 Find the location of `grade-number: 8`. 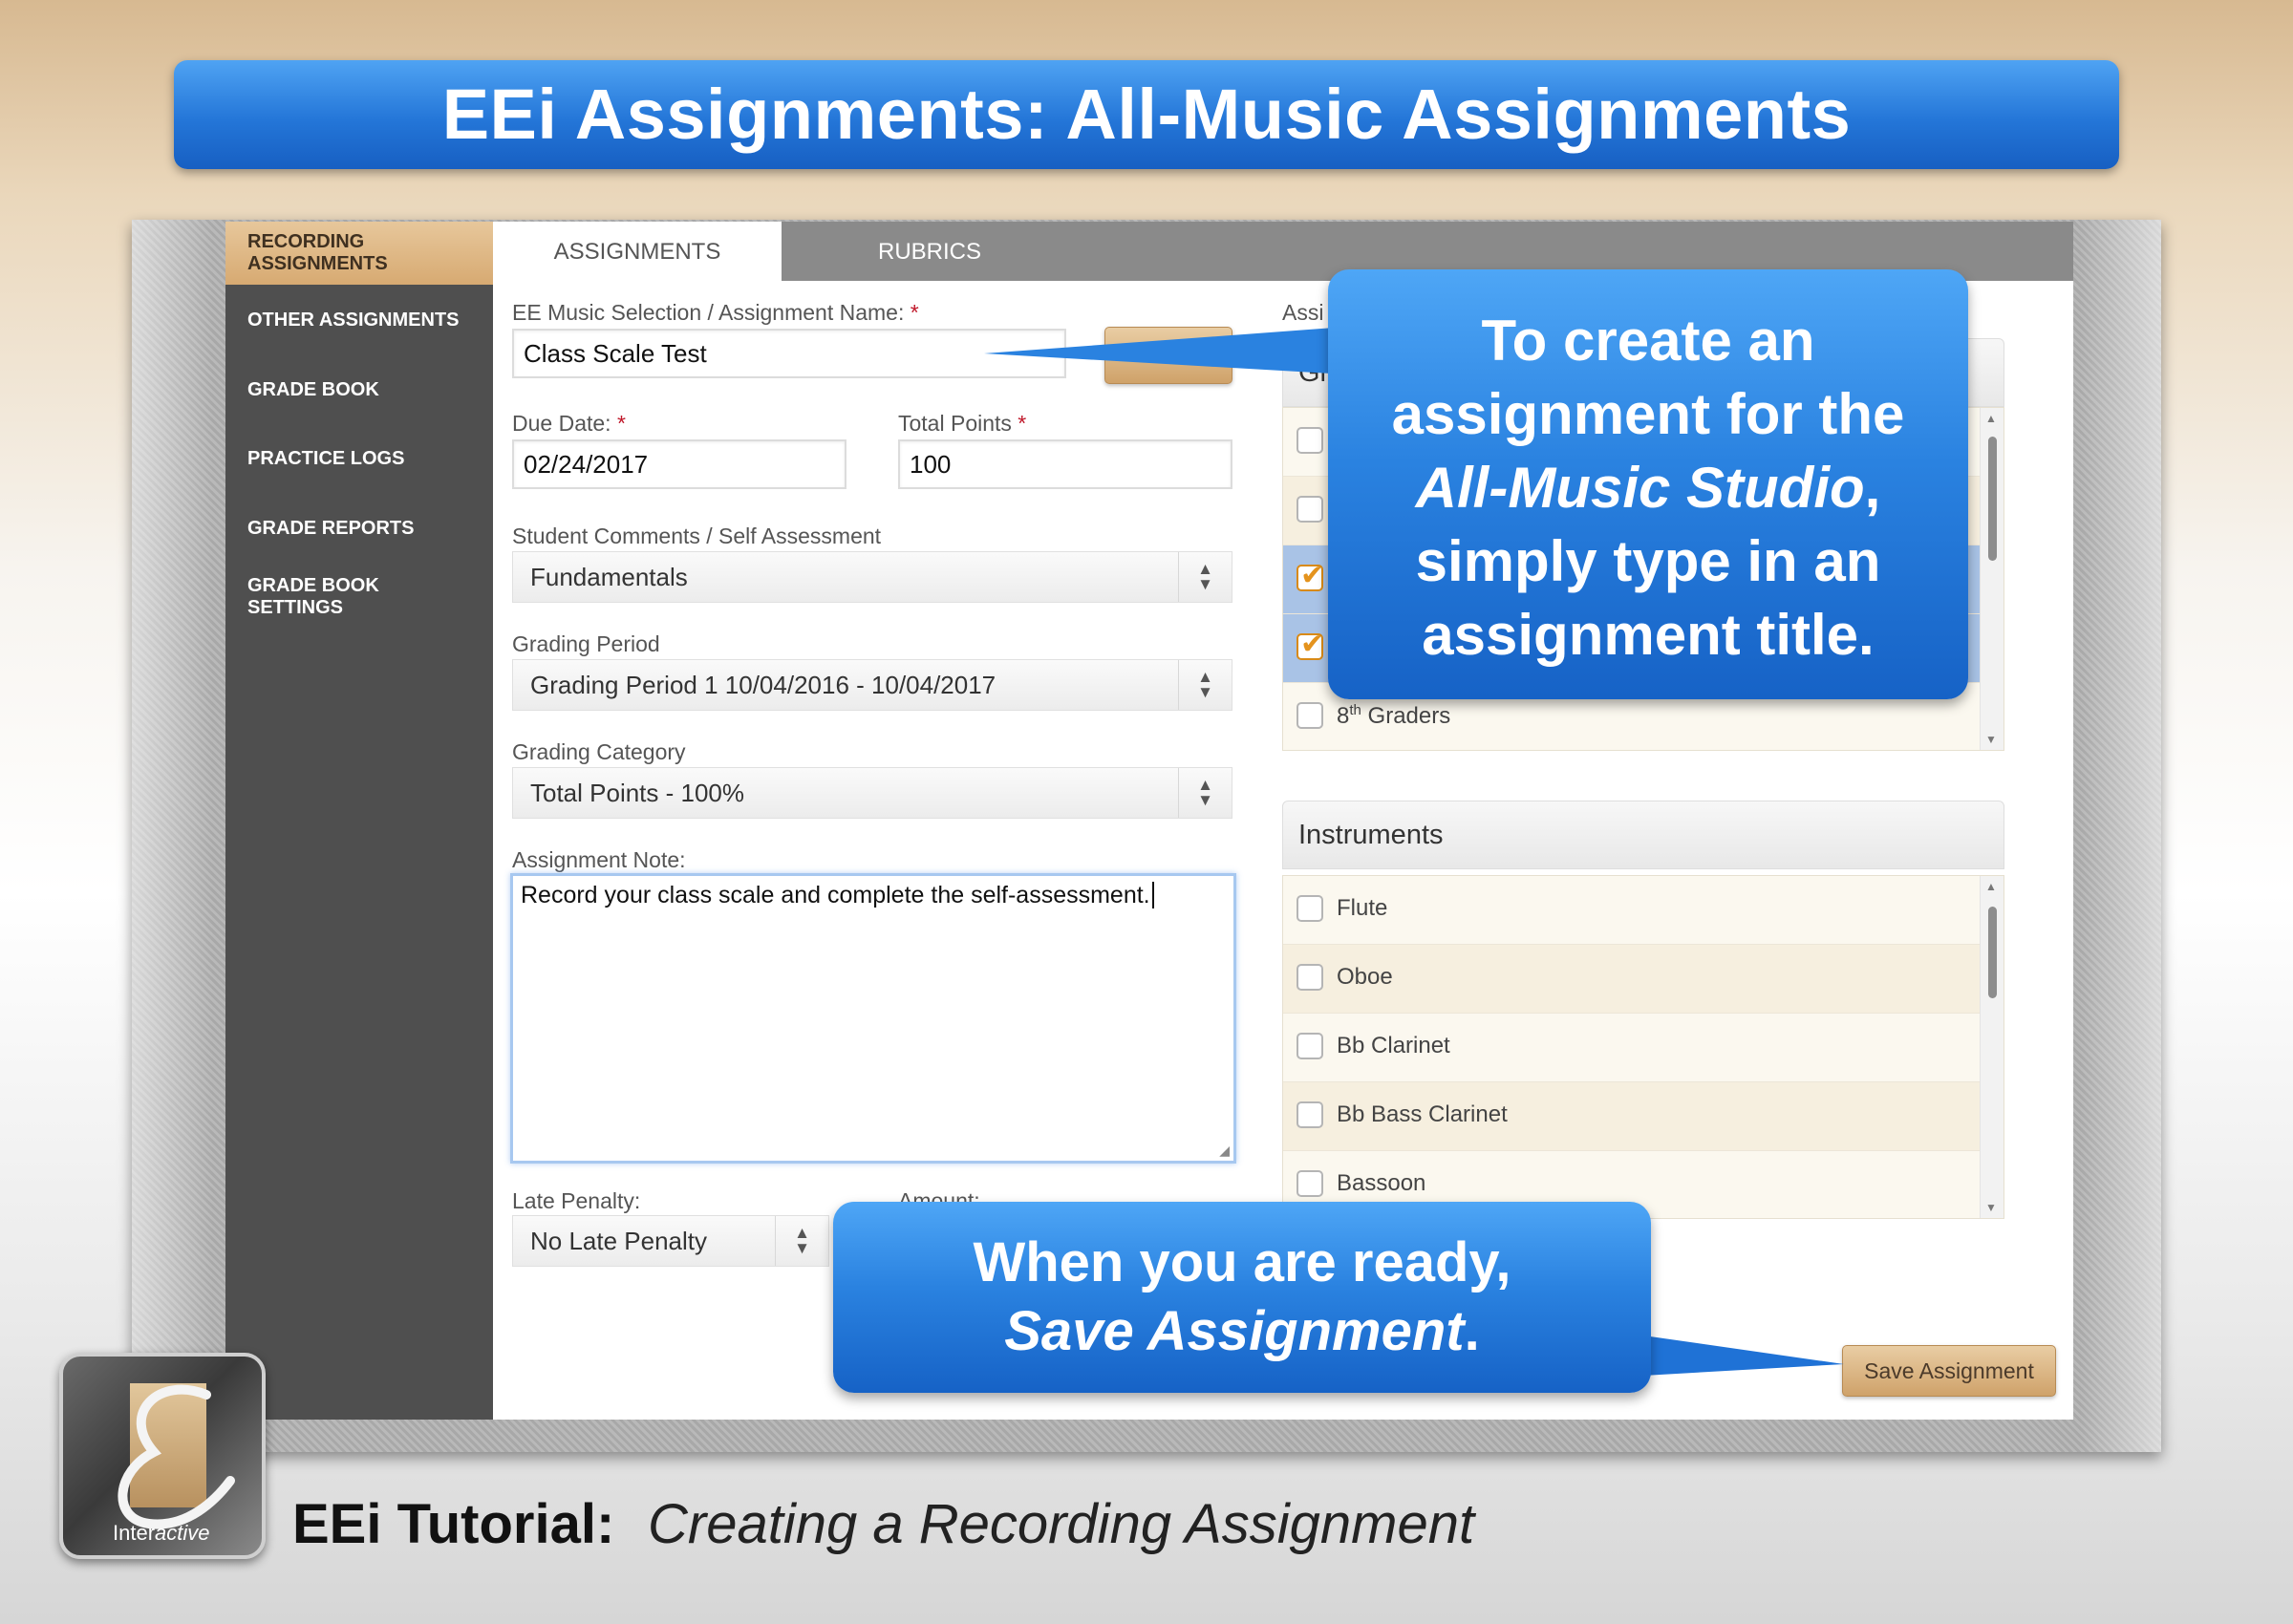

grade-number: 8 is located at coordinates (1343, 716).